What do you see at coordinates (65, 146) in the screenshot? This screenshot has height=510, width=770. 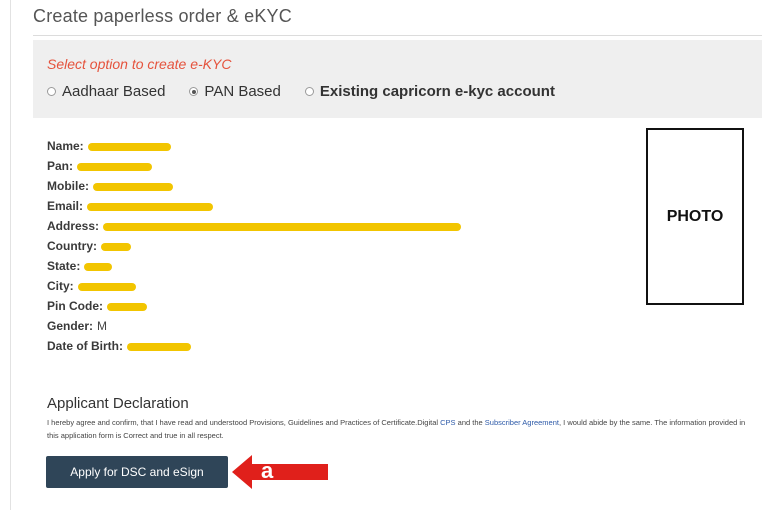 I see `name-label: Name:` at bounding box center [65, 146].